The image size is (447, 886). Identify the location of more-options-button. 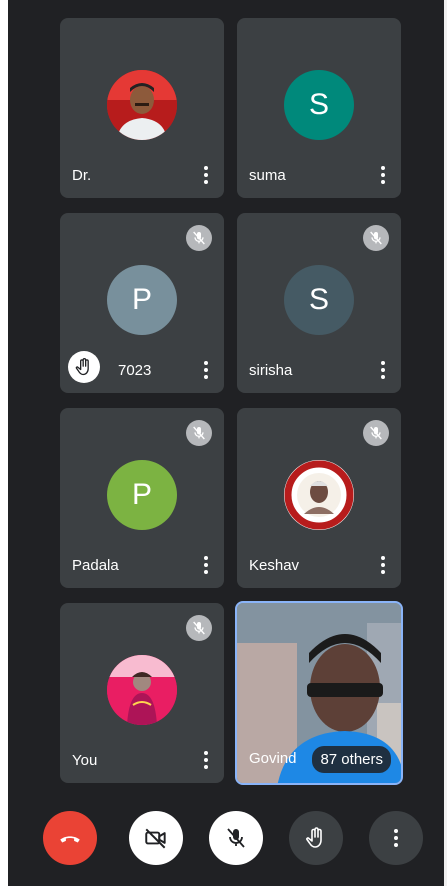
(396, 838).